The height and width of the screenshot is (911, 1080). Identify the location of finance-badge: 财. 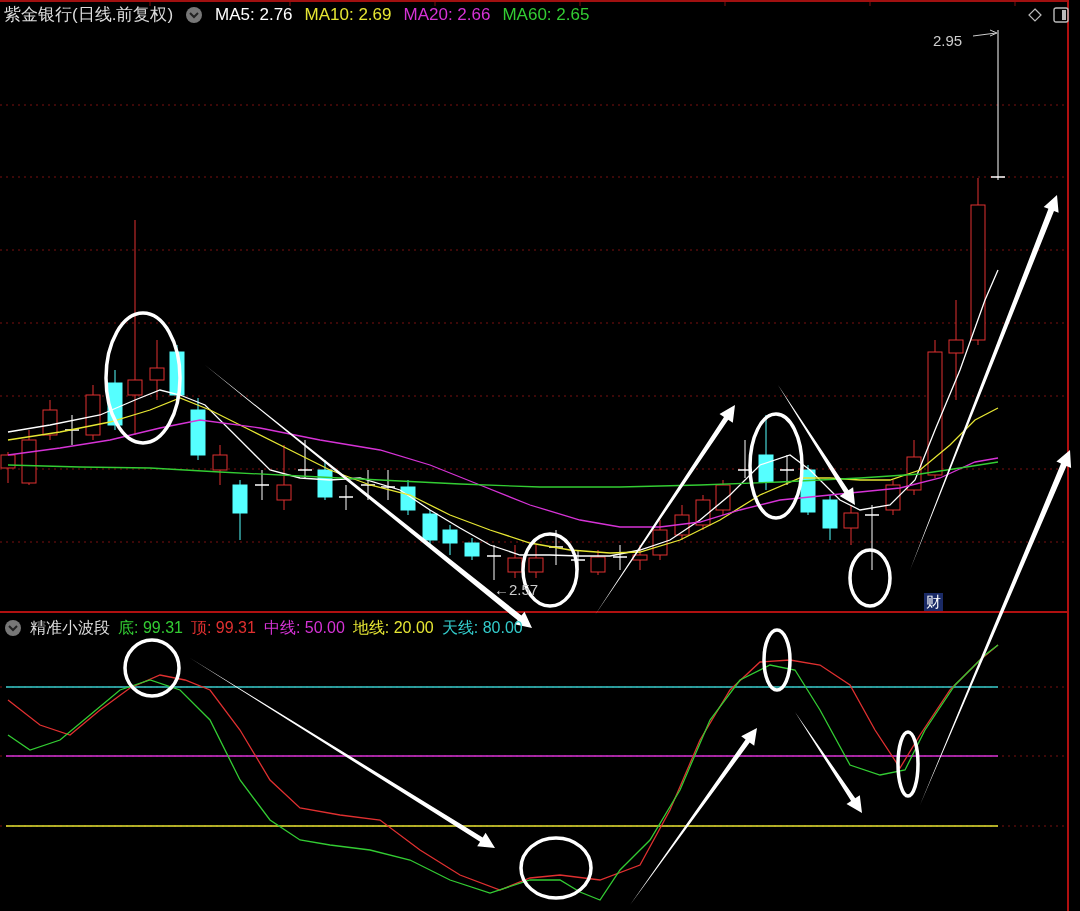
(933, 602).